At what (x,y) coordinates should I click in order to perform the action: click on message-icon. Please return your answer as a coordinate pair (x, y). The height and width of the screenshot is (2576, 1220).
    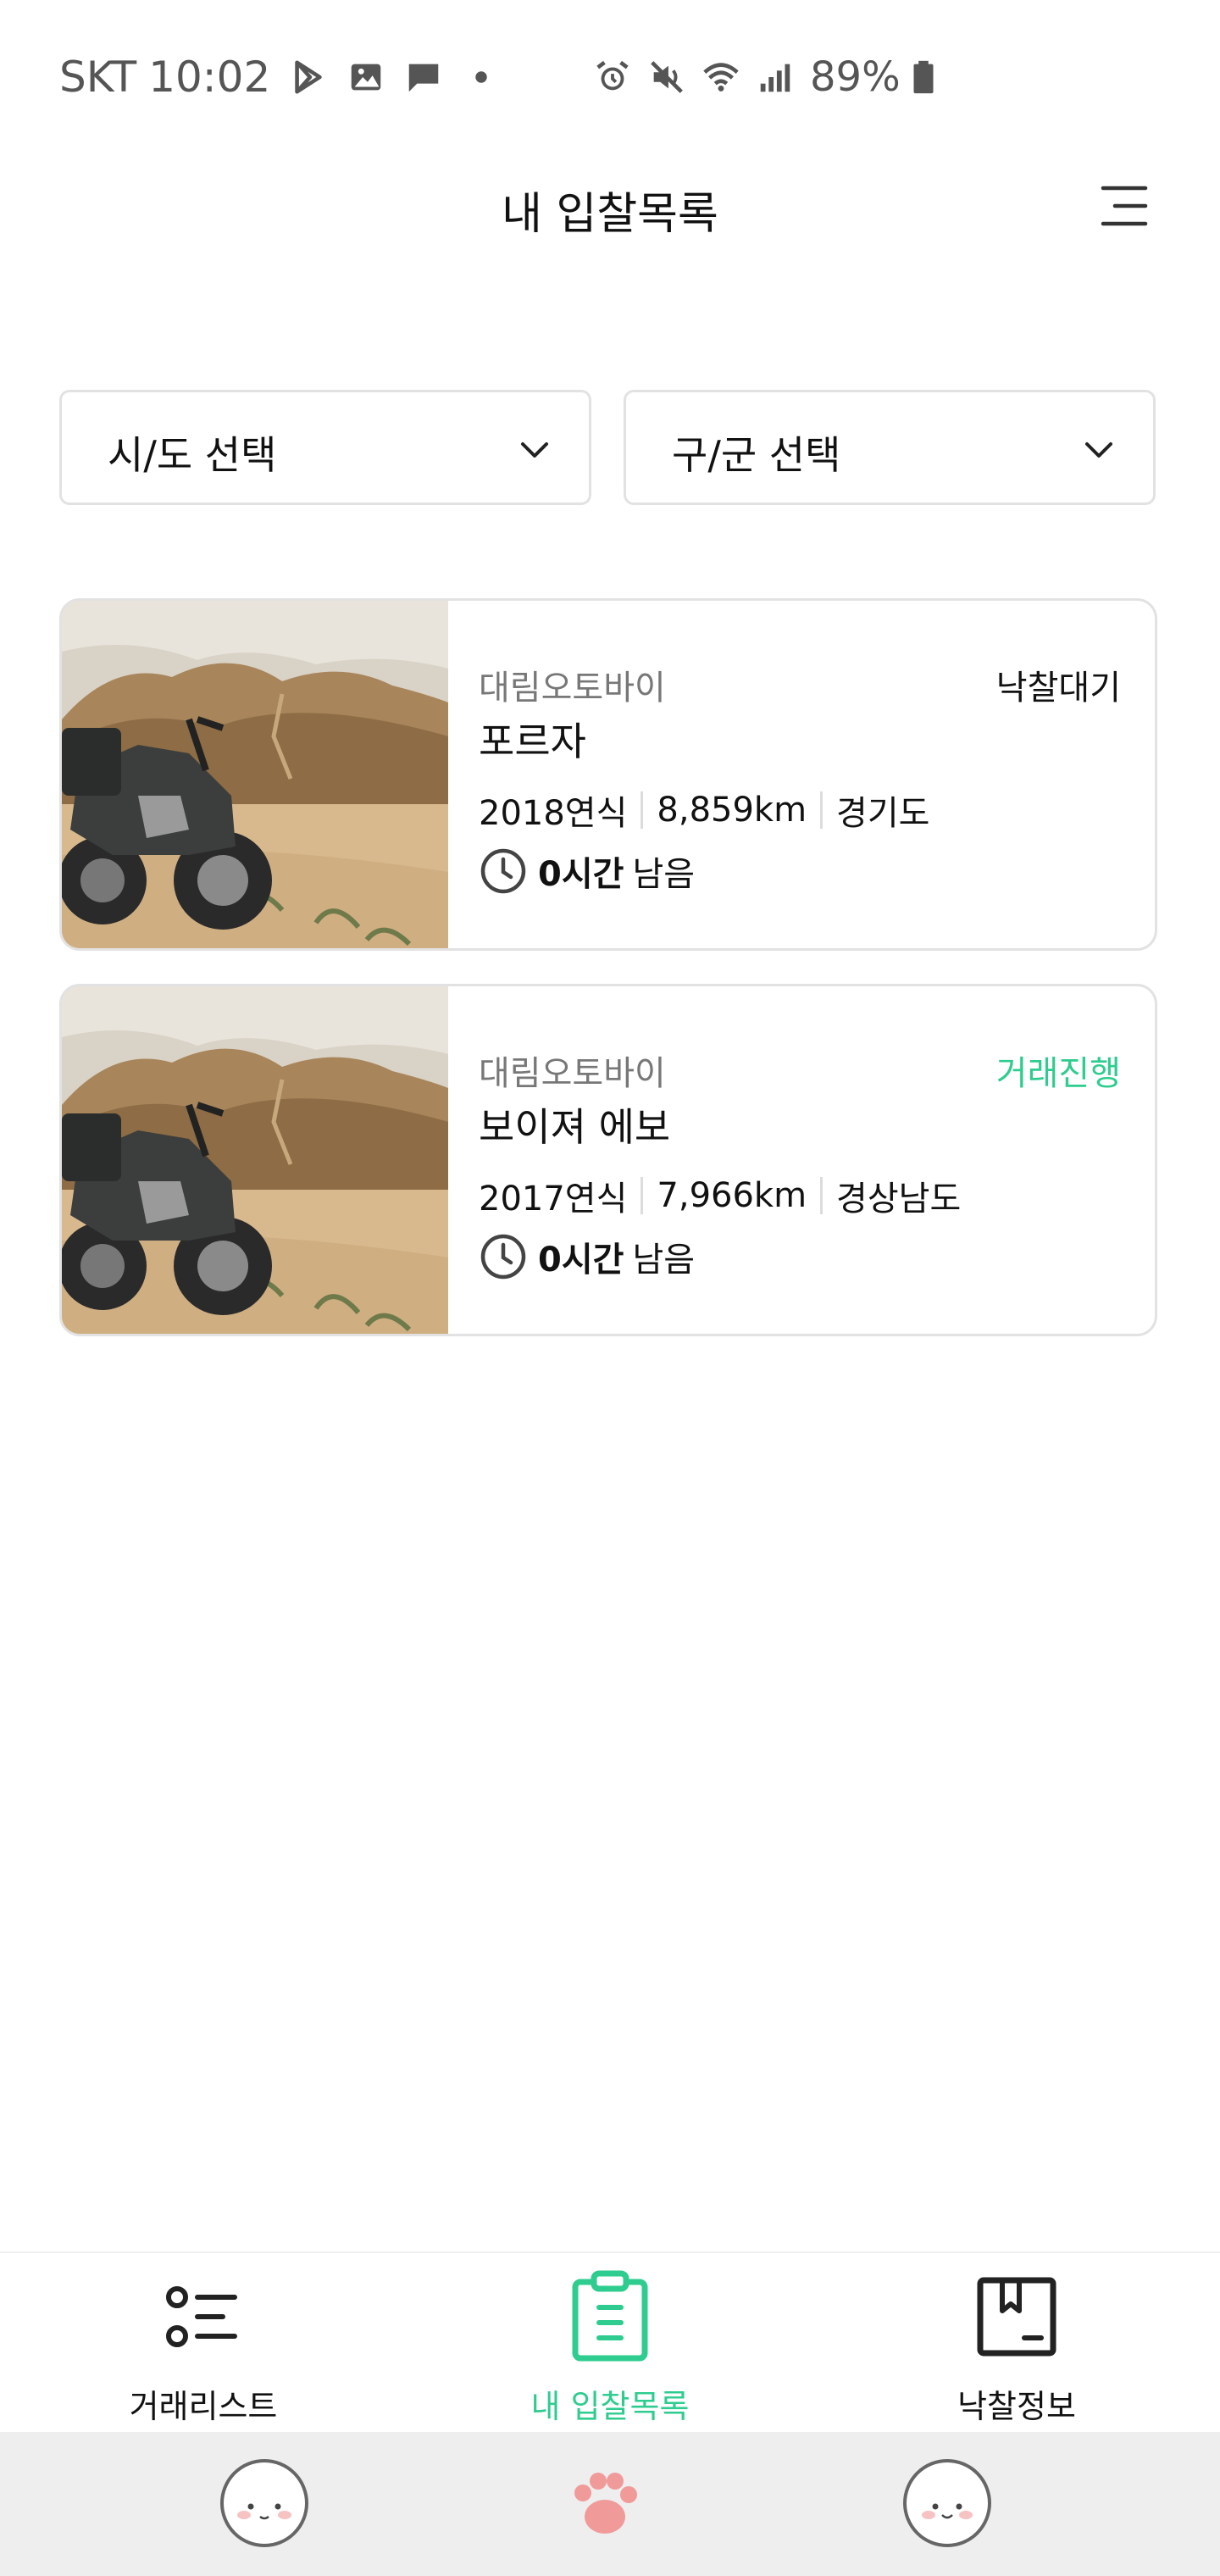
    Looking at the image, I should click on (423, 77).